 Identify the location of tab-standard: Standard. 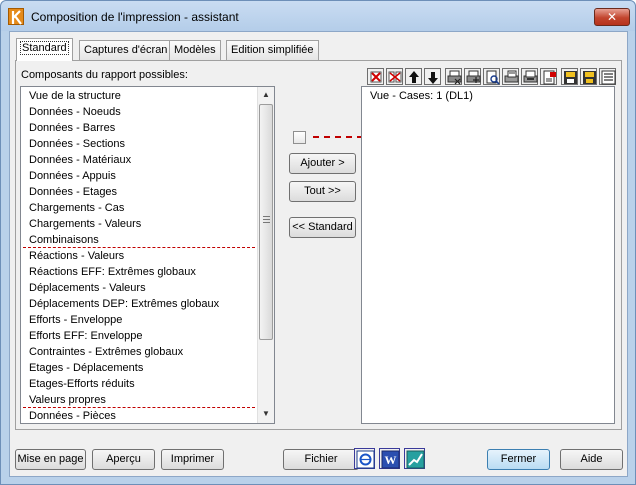
(44, 49).